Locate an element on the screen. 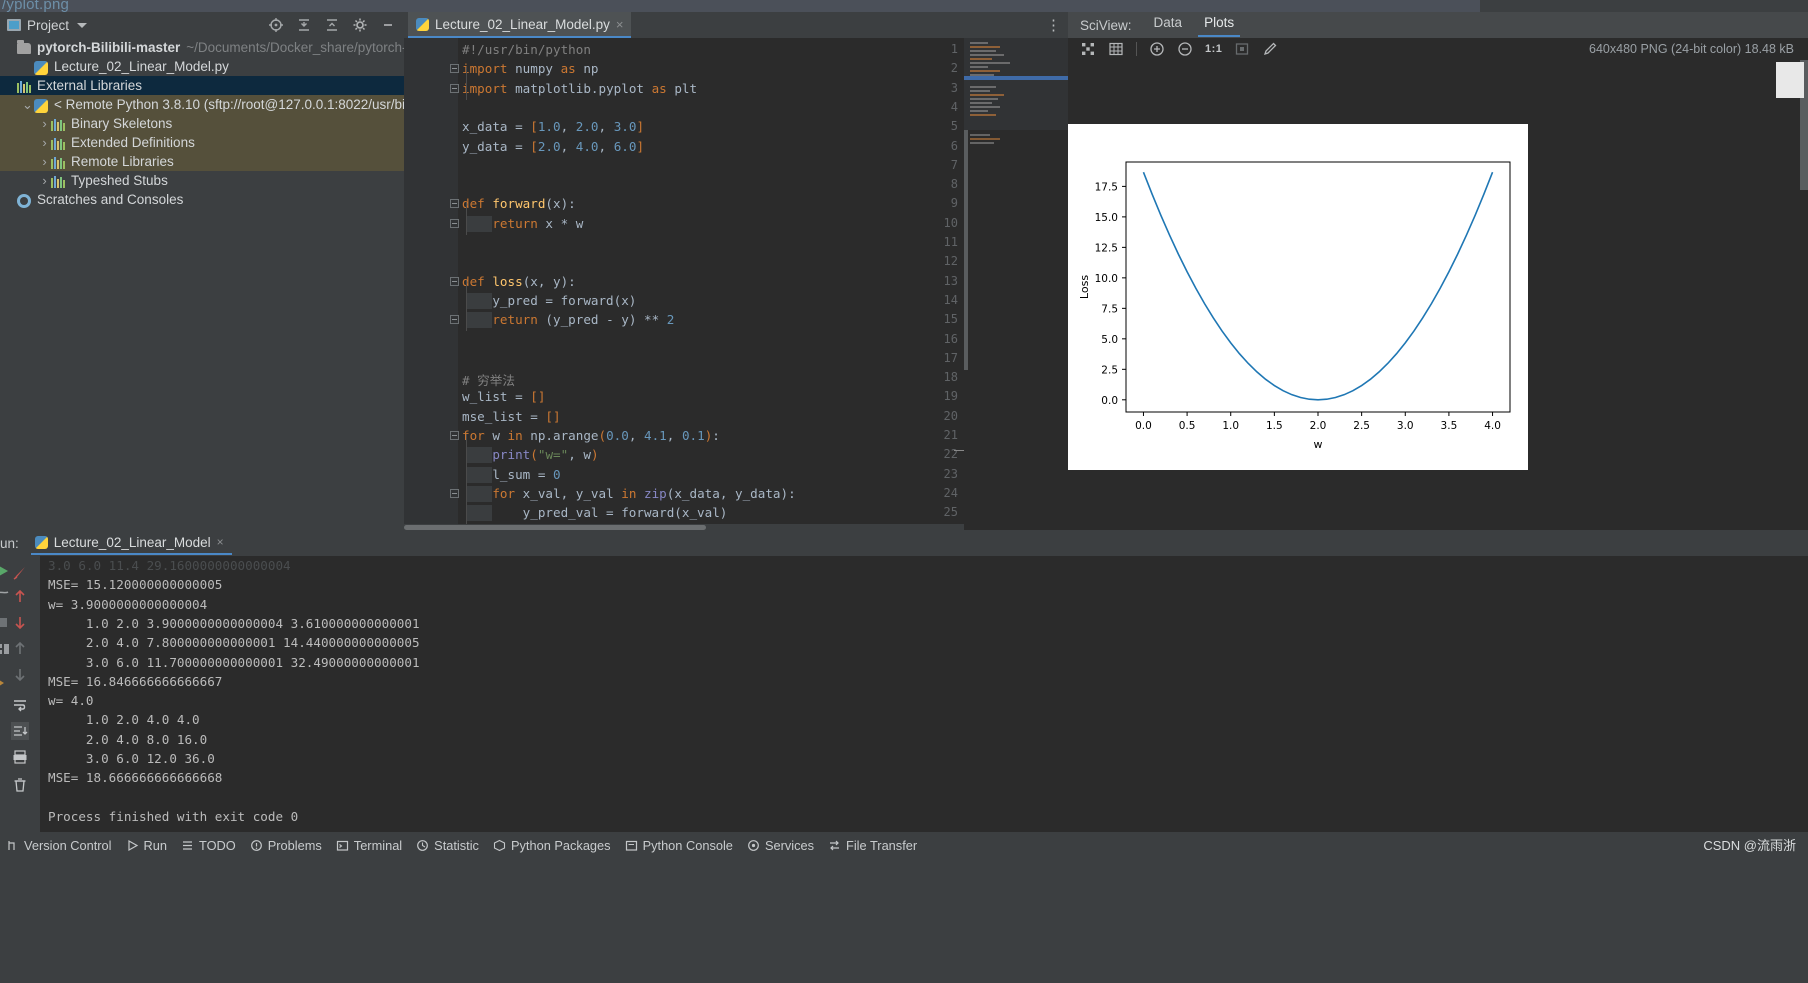 This screenshot has width=1808, height=983. statusbar-file-transfer: File Transfer is located at coordinates (872, 845).